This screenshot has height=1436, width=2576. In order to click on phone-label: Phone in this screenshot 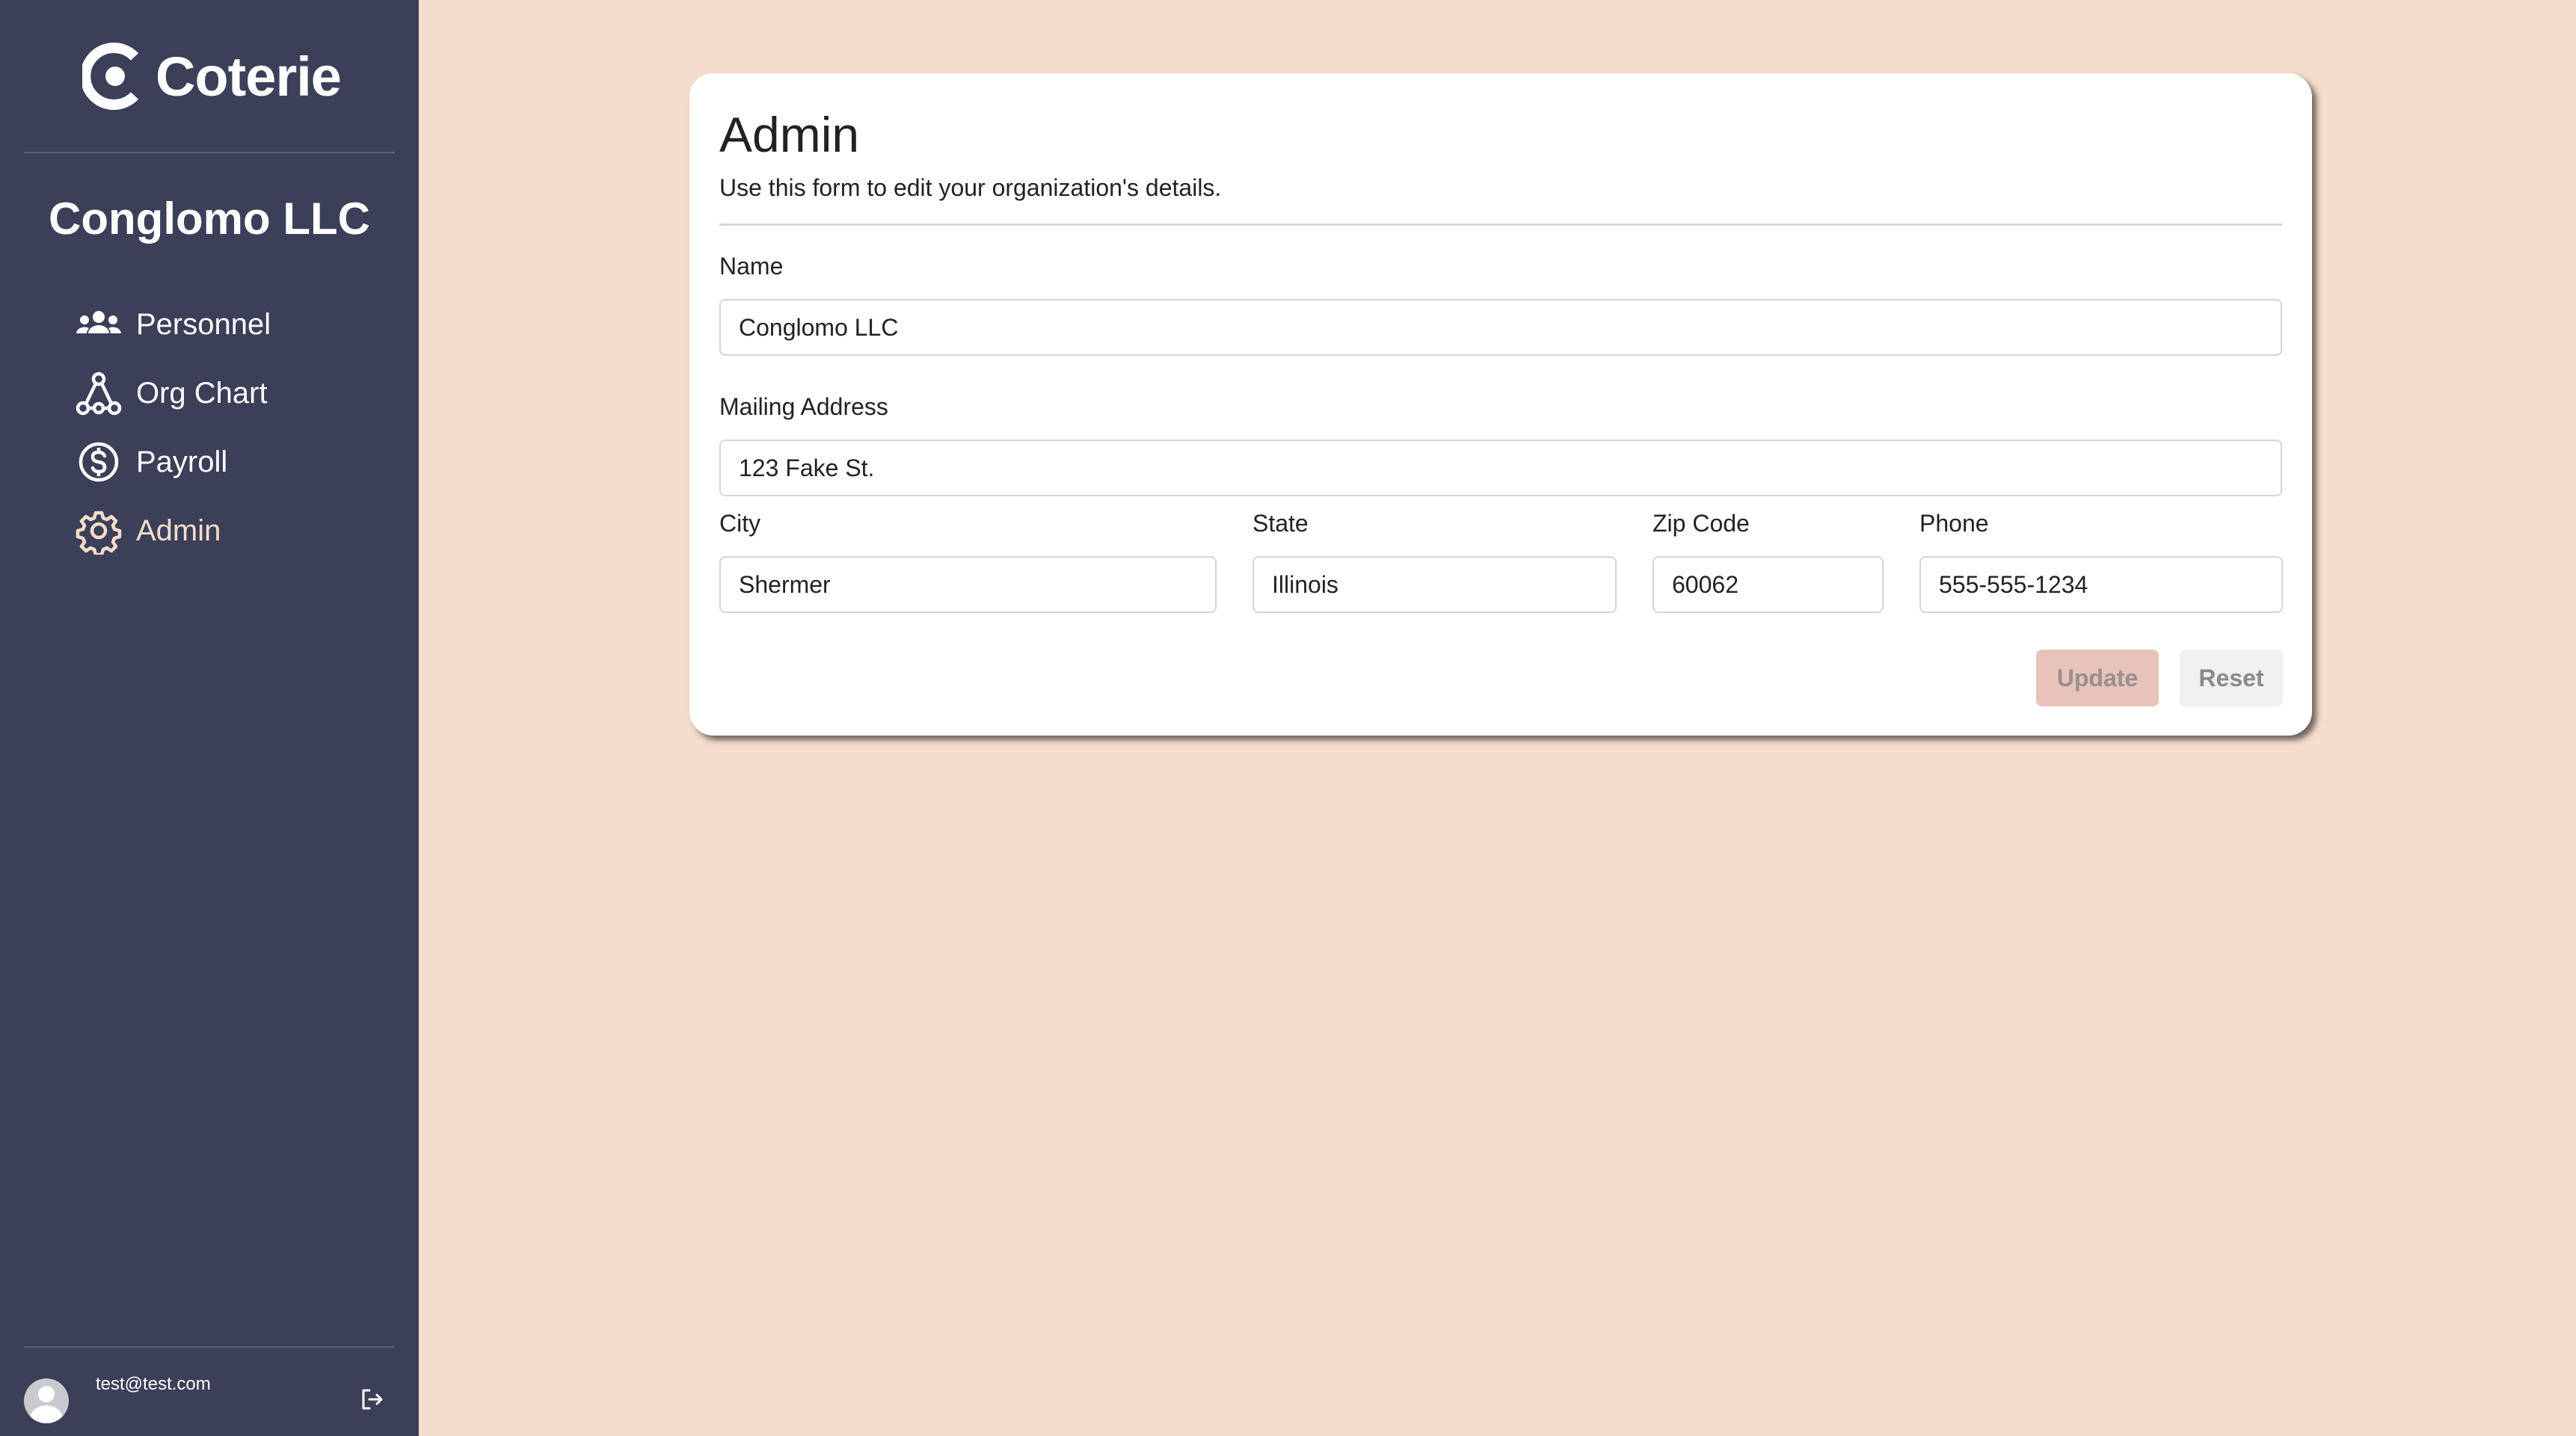, I will do `click(1954, 523)`.